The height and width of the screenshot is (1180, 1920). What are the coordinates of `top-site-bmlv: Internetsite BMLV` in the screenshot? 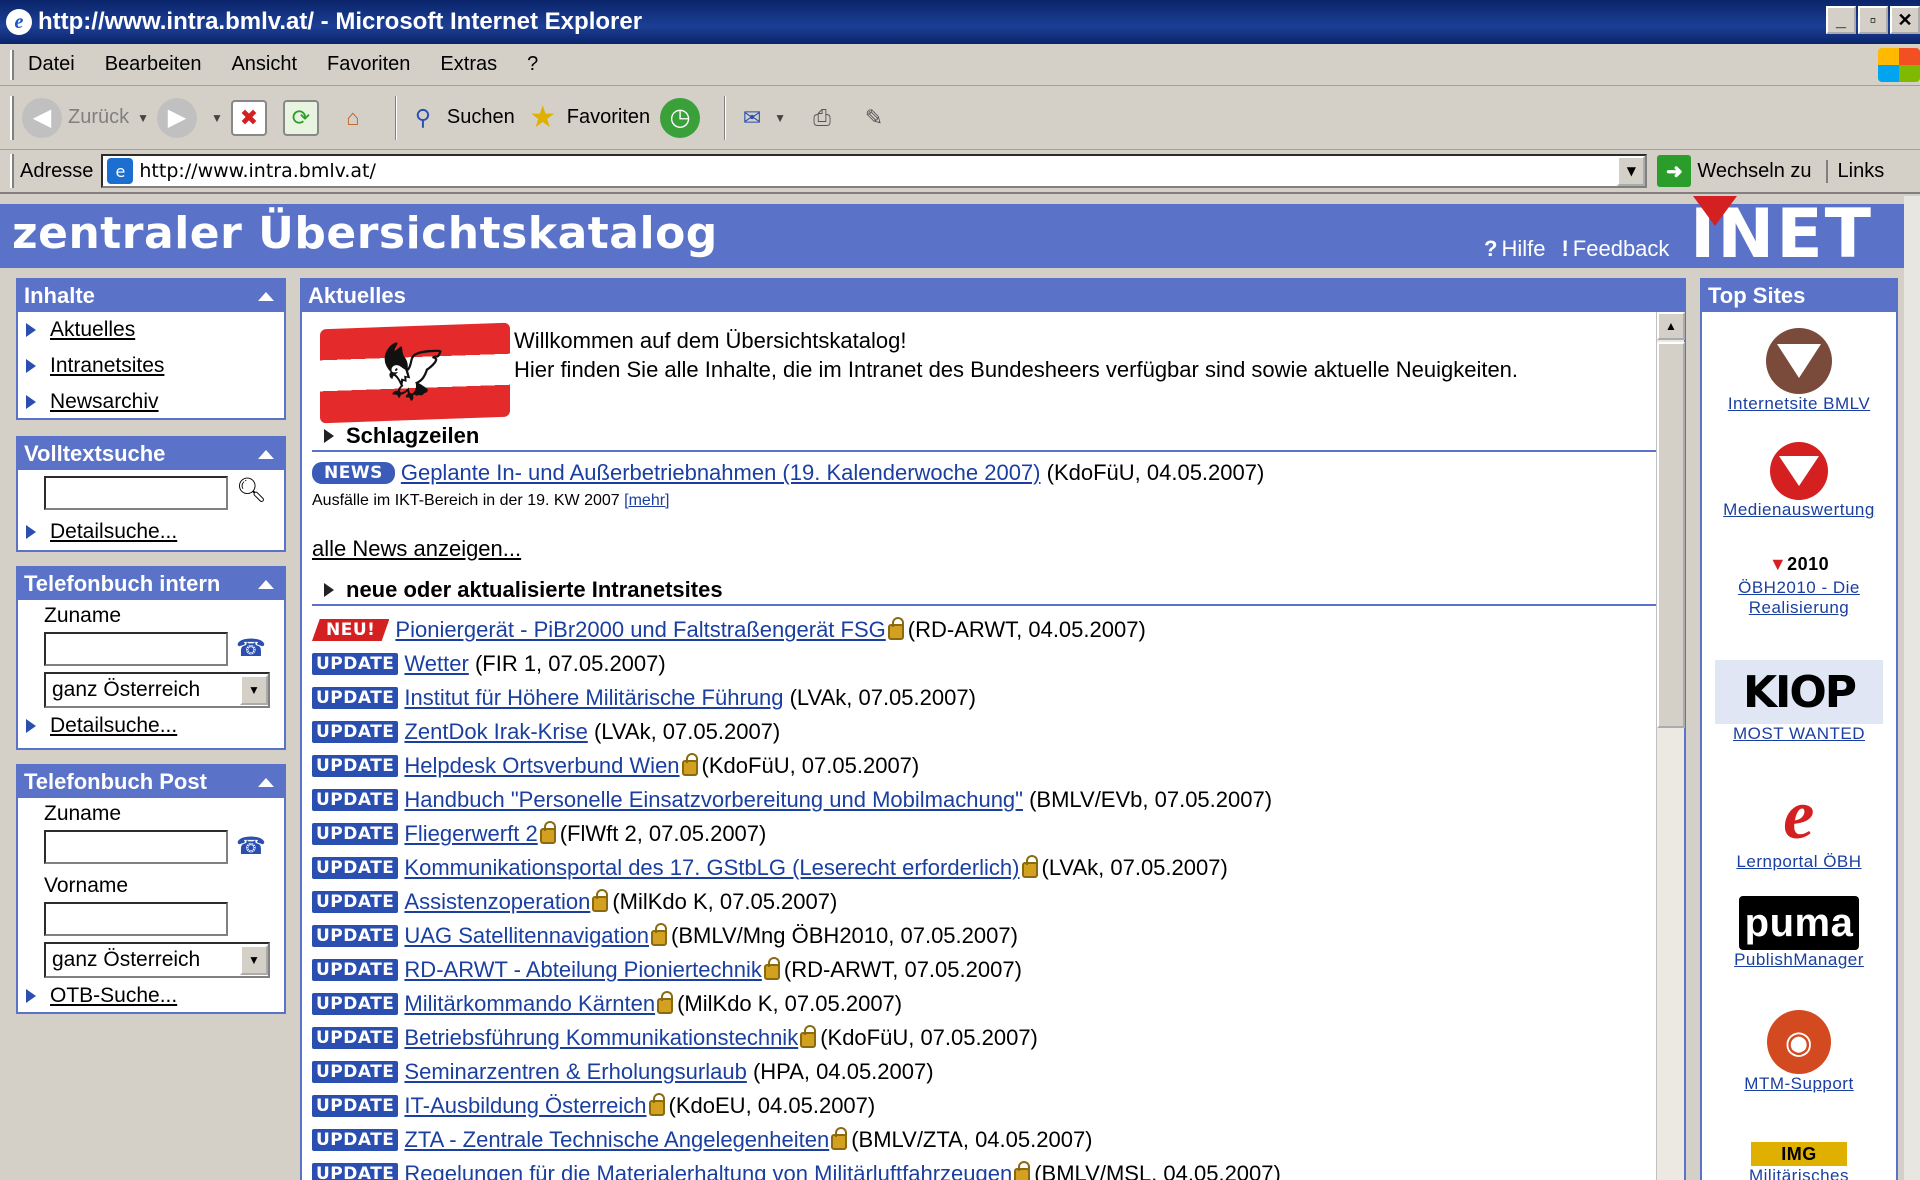 It's located at (1799, 371).